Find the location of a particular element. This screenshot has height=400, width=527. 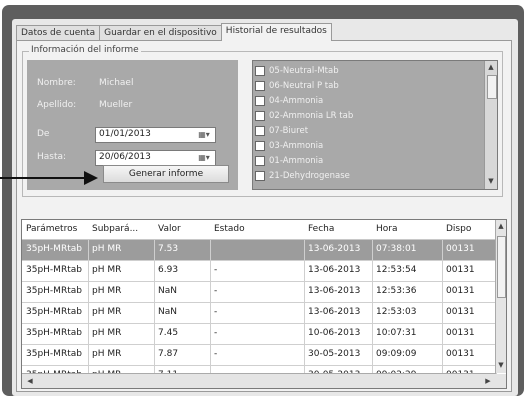

parameter-label: 03-Ammonia is located at coordinates (296, 146).